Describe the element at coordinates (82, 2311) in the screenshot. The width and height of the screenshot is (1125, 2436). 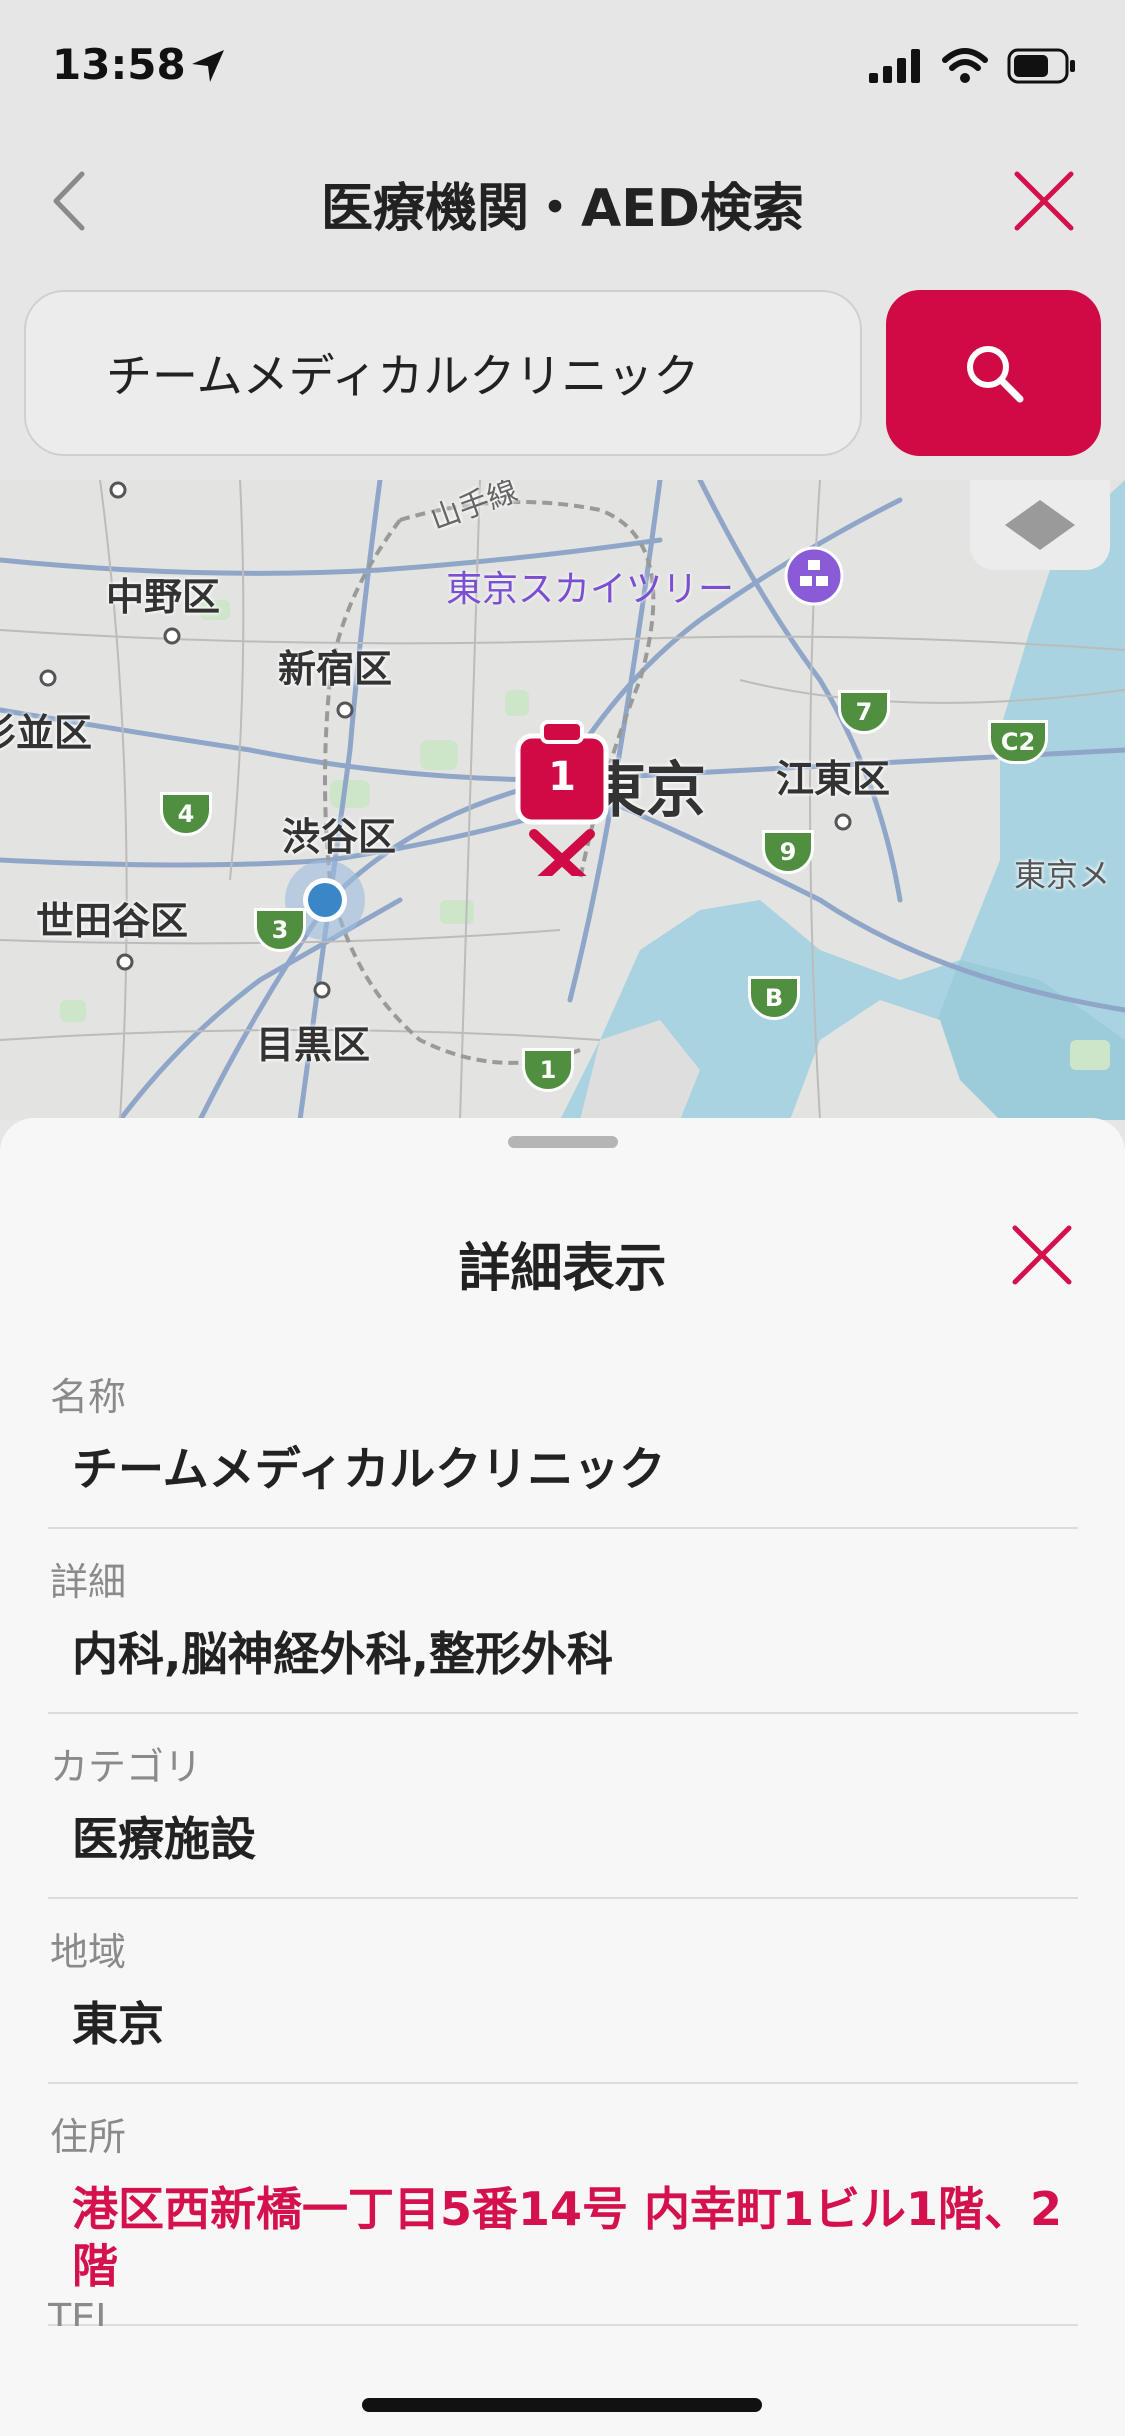
I see `detail-label-tel: TEL` at that location.